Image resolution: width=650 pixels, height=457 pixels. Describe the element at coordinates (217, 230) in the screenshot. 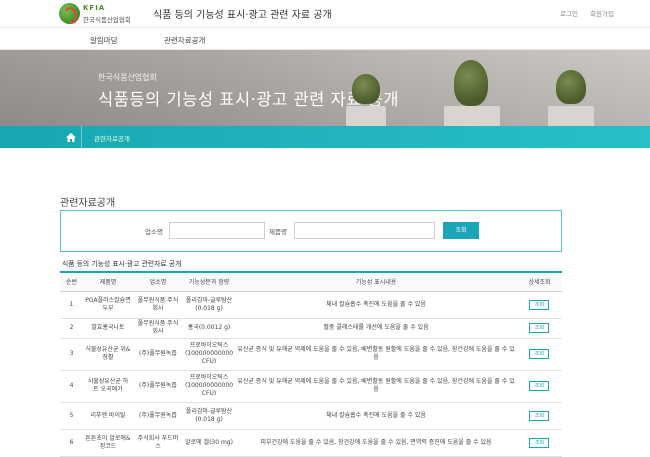

I see `company-input` at that location.